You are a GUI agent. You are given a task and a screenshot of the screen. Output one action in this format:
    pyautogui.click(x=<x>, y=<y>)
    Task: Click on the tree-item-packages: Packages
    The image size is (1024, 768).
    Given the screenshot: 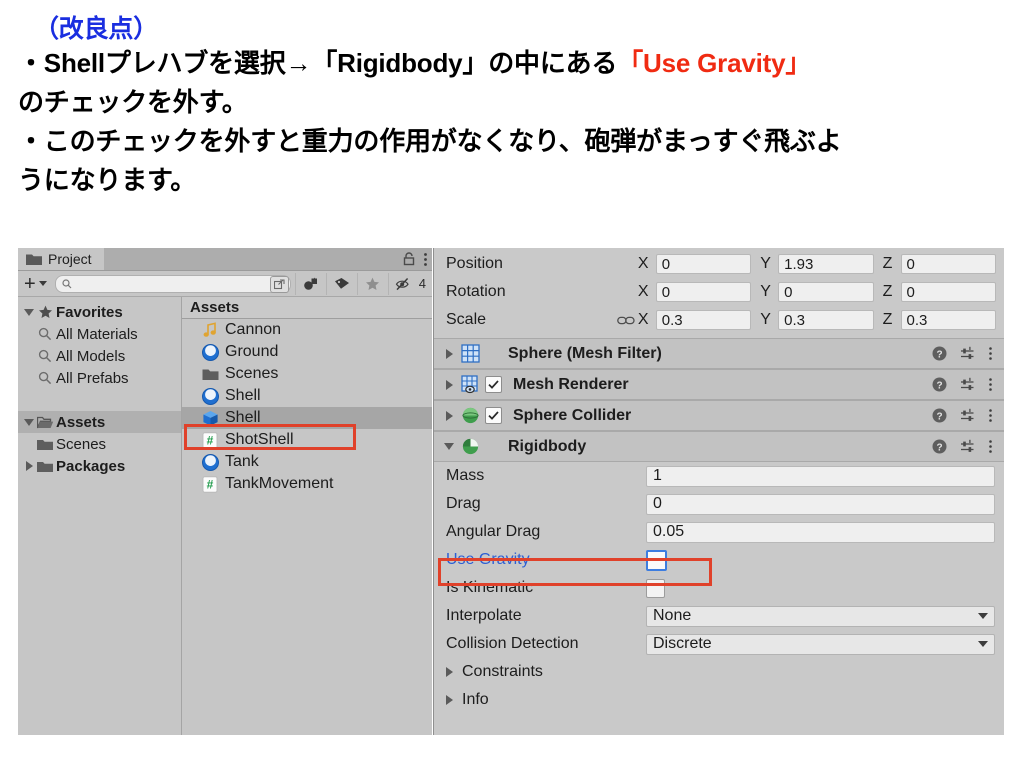 What is the action you would take?
    pyautogui.click(x=99, y=466)
    